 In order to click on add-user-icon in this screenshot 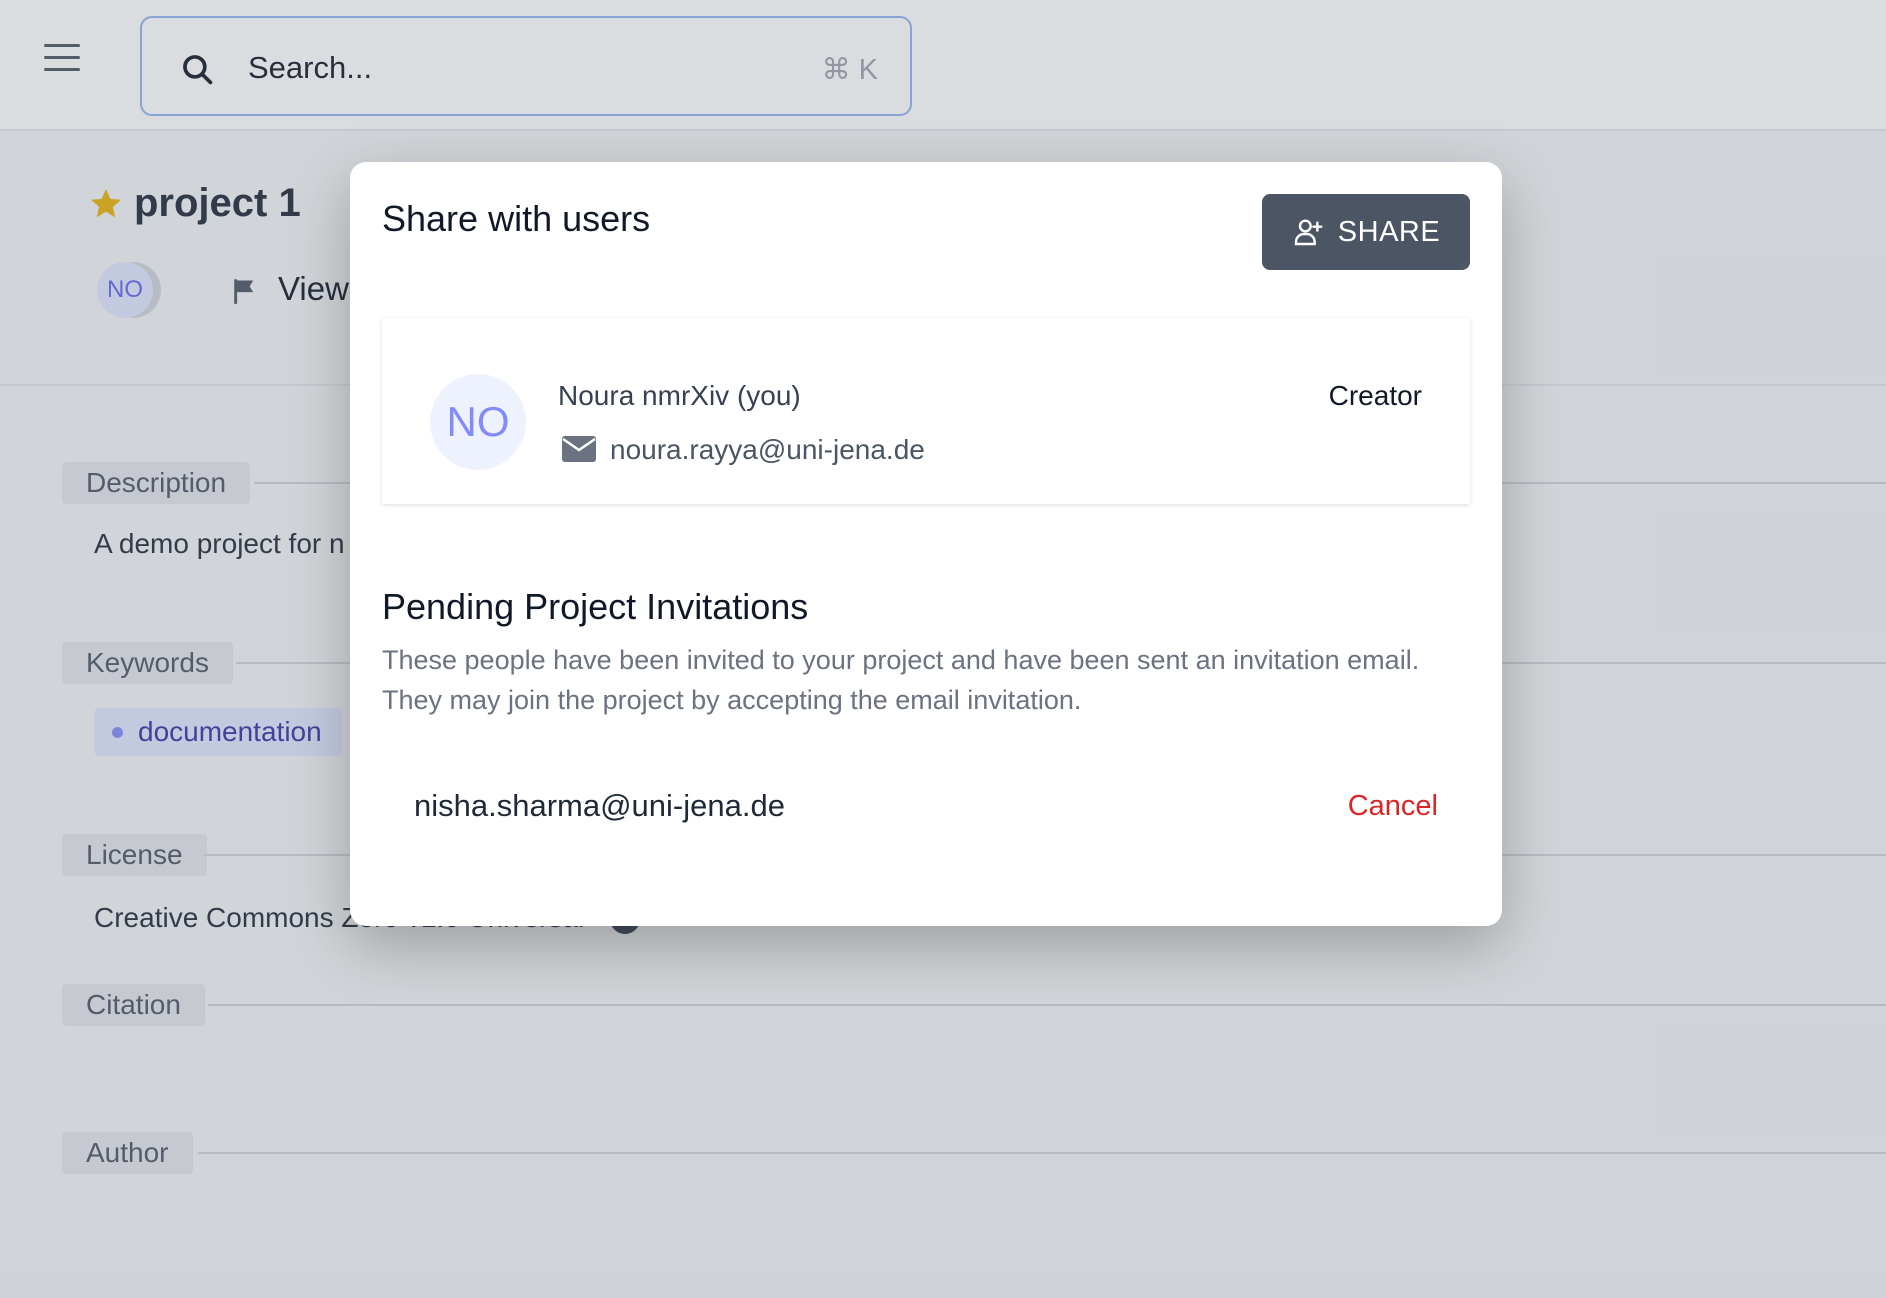, I will do `click(1308, 232)`.